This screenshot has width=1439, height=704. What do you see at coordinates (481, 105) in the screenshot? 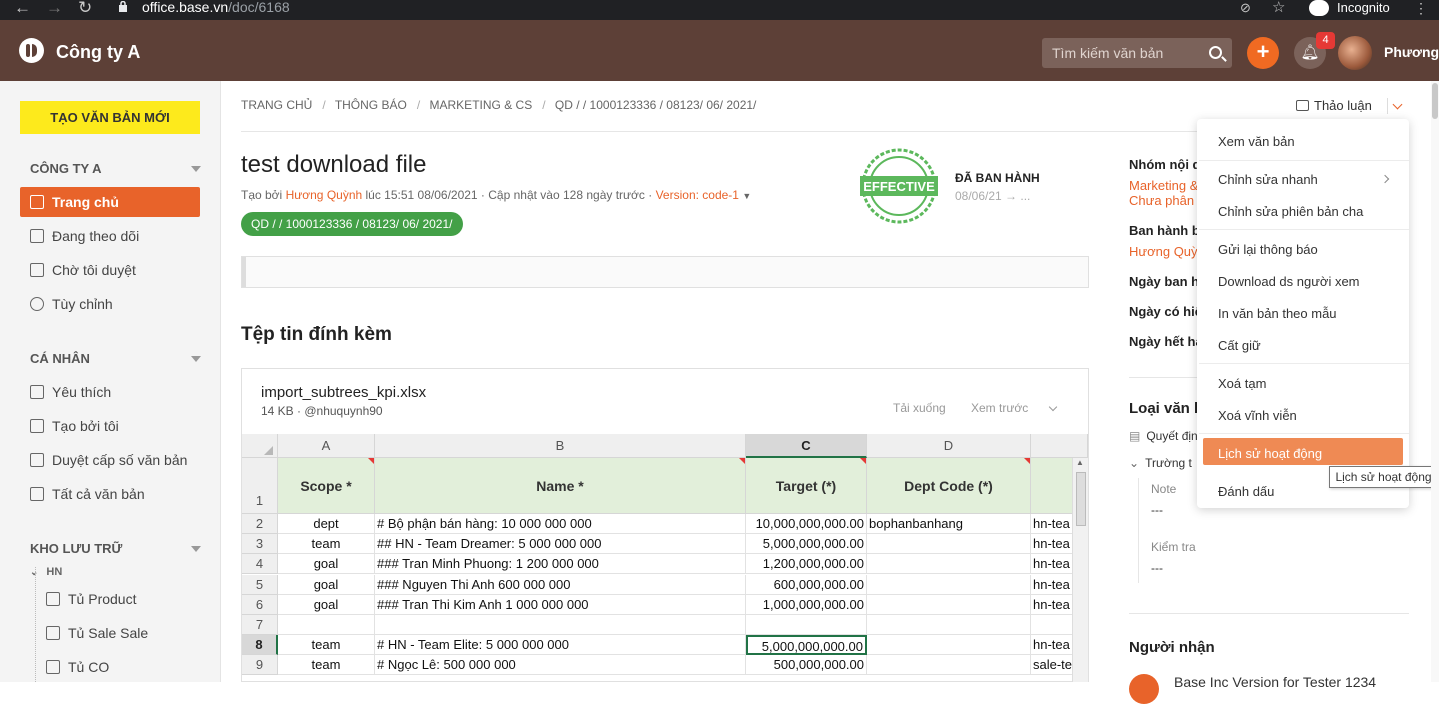
I see `breadcrumb-marketing: MARKETING & CS` at bounding box center [481, 105].